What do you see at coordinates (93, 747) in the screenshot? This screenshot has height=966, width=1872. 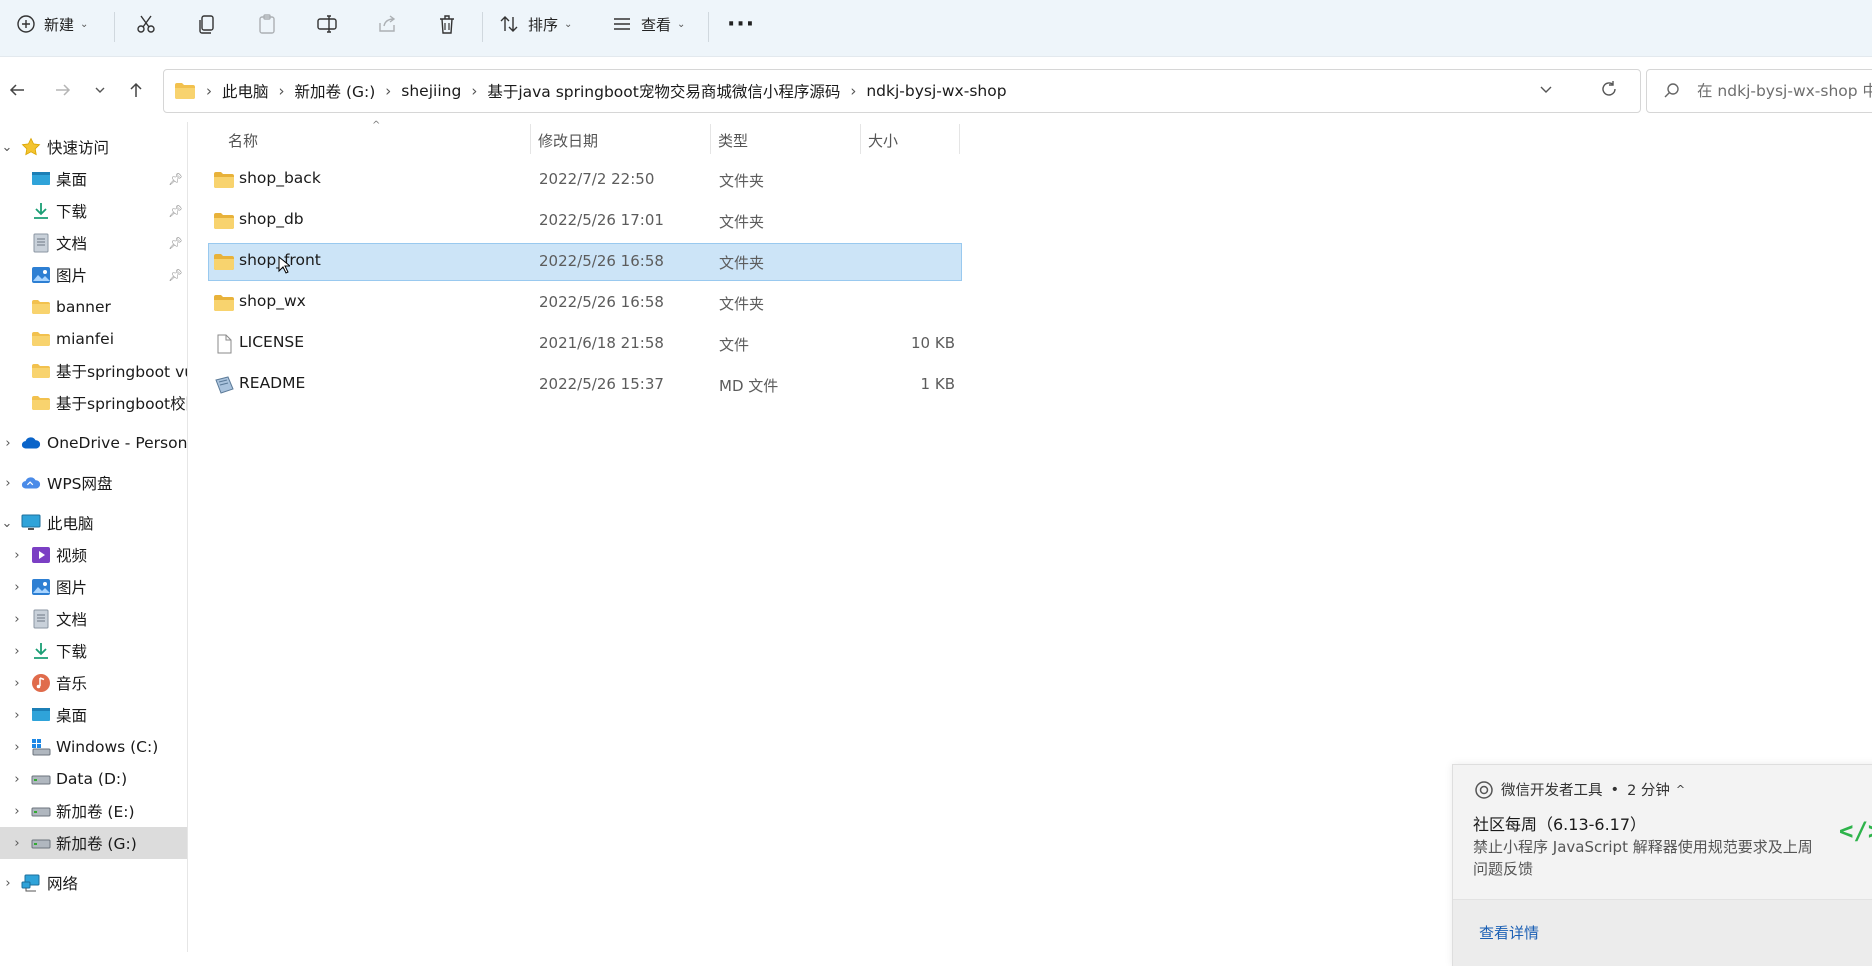 I see `nav-drive-c: › Windows (C:)` at bounding box center [93, 747].